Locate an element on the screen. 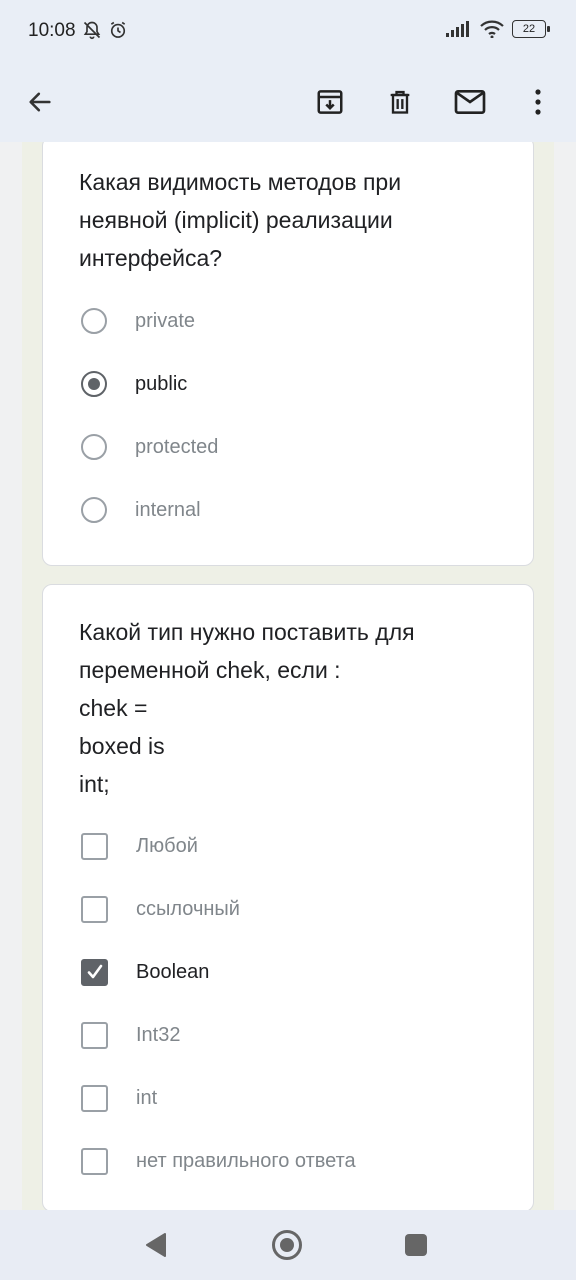 The width and height of the screenshot is (576, 1280). option-label: public is located at coordinates (161, 383).